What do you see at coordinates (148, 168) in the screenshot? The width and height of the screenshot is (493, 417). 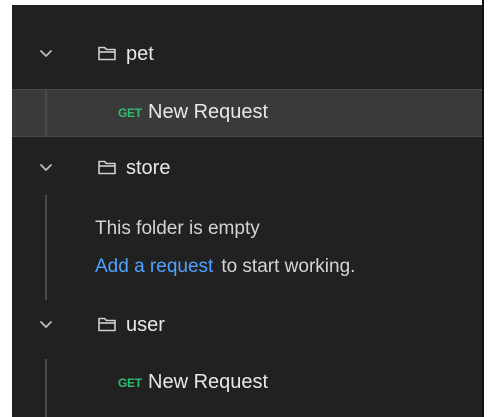 I see `folder-label-store: store` at bounding box center [148, 168].